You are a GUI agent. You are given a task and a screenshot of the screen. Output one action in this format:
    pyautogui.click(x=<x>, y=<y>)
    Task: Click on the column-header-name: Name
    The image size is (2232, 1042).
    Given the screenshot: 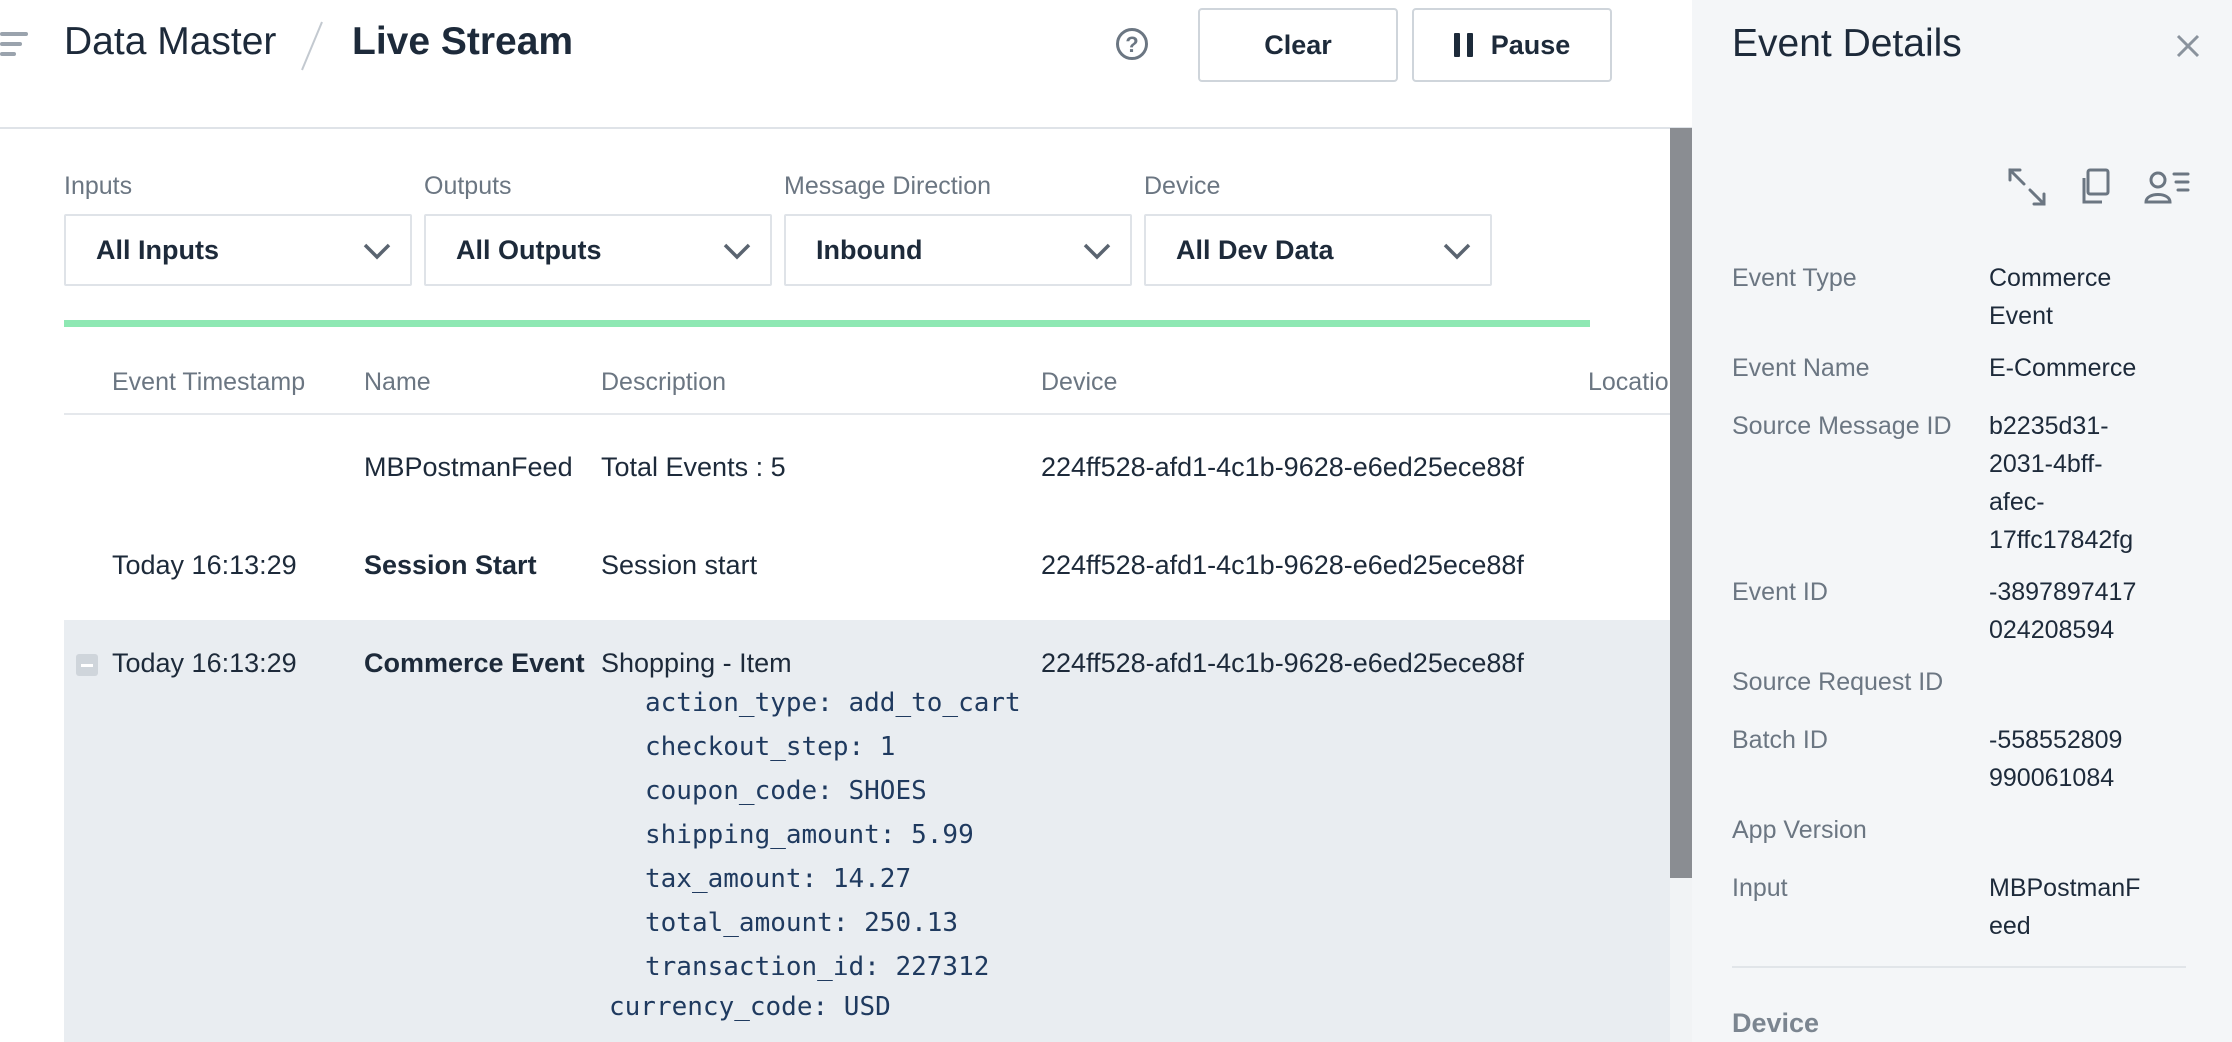 What is the action you would take?
    pyautogui.click(x=397, y=382)
    